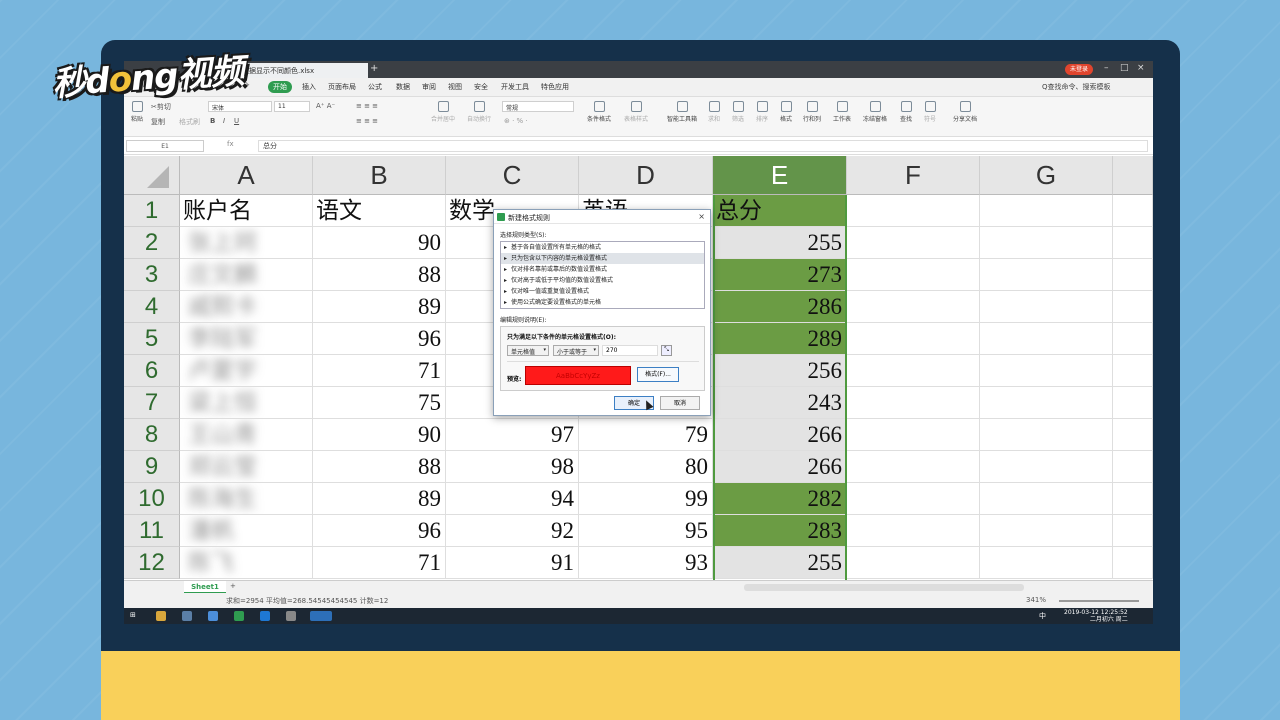  I want to click on row-header: 8, so click(152, 435).